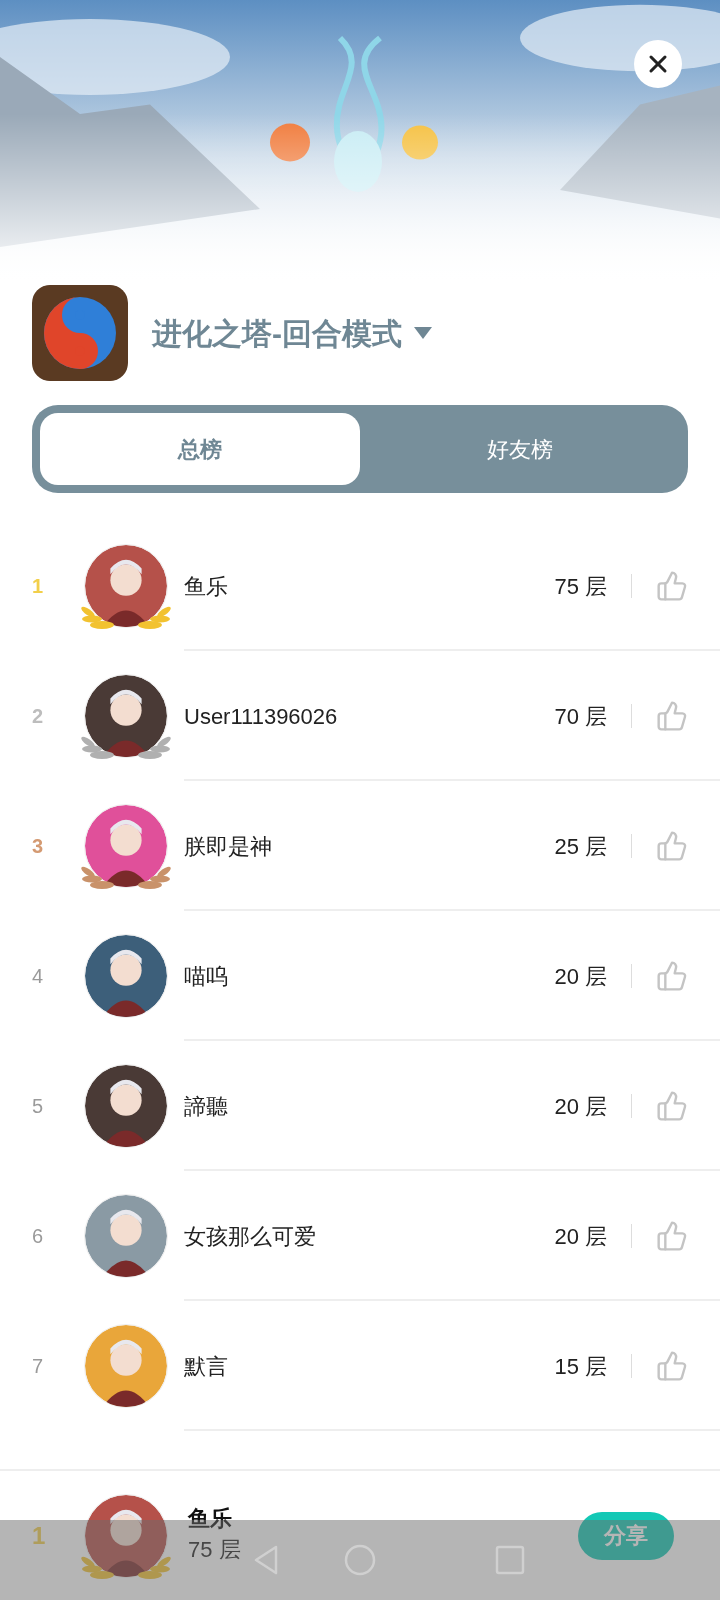 The image size is (720, 1600). What do you see at coordinates (206, 1366) in the screenshot?
I see `player-name: 默言` at bounding box center [206, 1366].